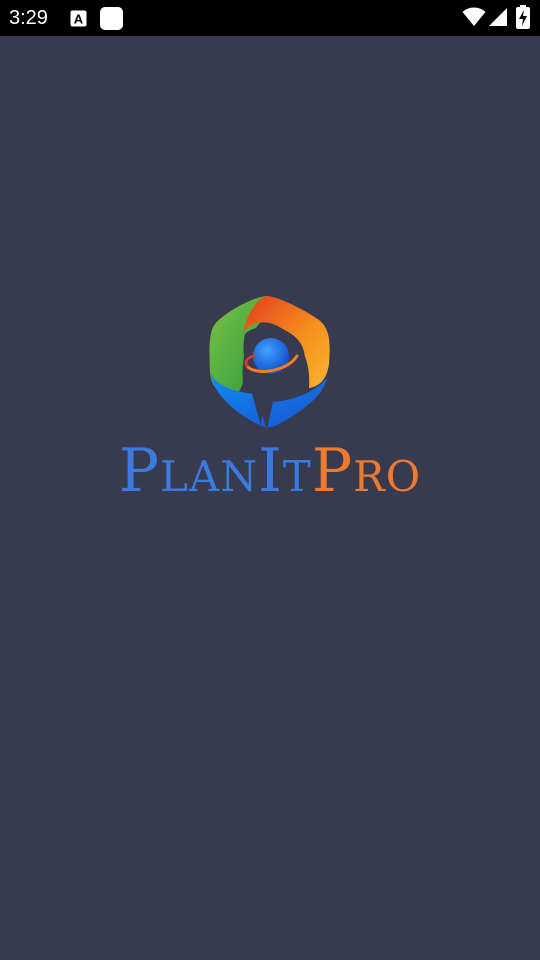 This screenshot has width=540, height=960. Describe the element at coordinates (111, 18) in the screenshot. I see `app-notification-icon` at that location.